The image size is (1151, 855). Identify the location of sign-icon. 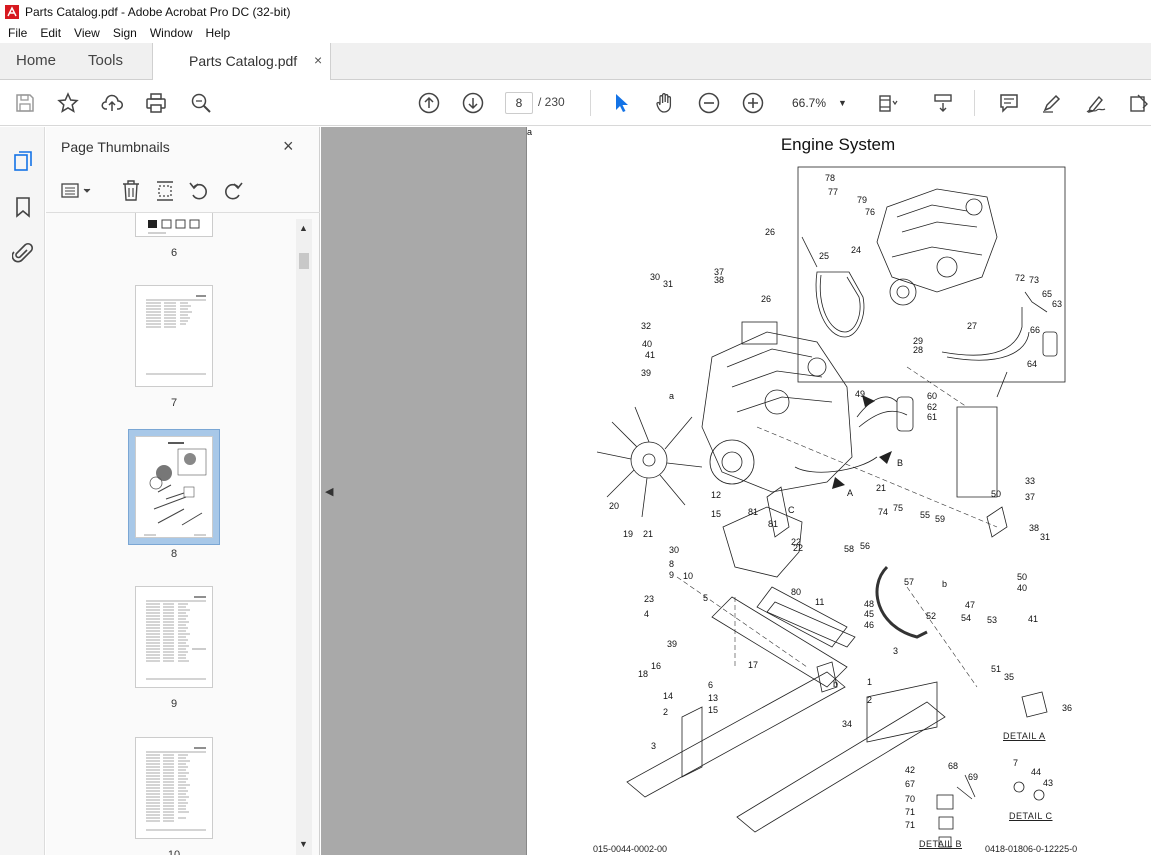
(1096, 103).